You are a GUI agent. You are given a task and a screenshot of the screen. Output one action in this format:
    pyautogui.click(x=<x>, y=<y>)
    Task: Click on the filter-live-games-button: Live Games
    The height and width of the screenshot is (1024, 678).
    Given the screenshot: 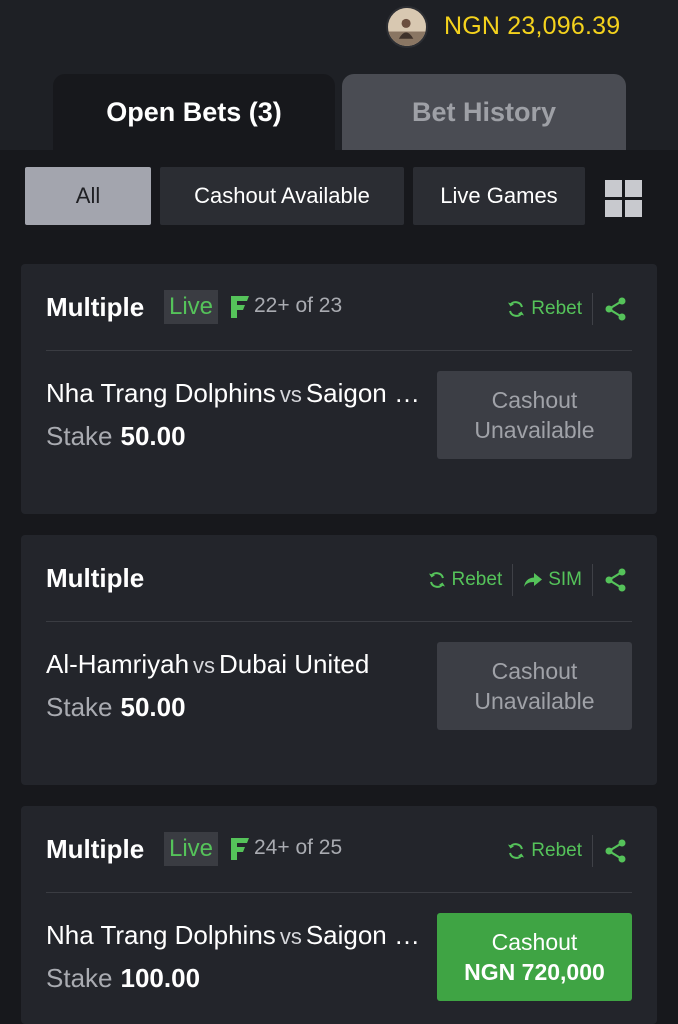 What is the action you would take?
    pyautogui.click(x=499, y=196)
    